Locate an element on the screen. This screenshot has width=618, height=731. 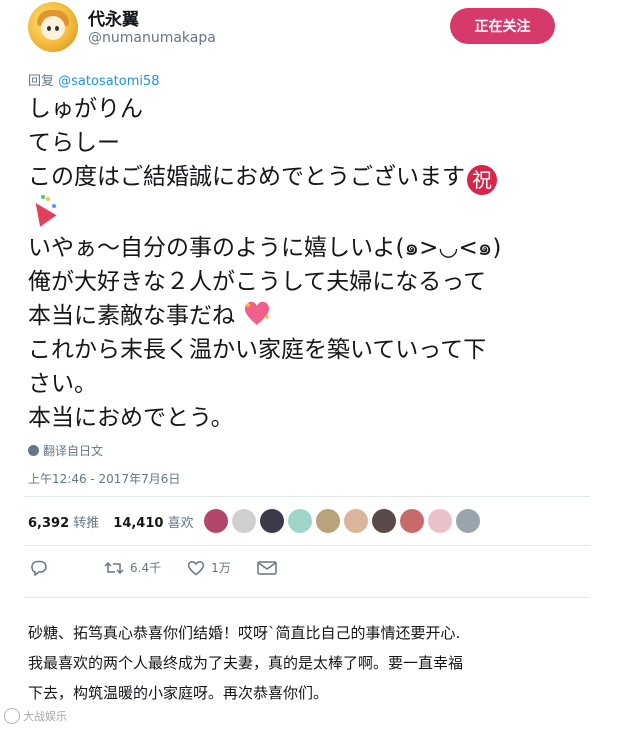
liker-avatars is located at coordinates (342, 521).